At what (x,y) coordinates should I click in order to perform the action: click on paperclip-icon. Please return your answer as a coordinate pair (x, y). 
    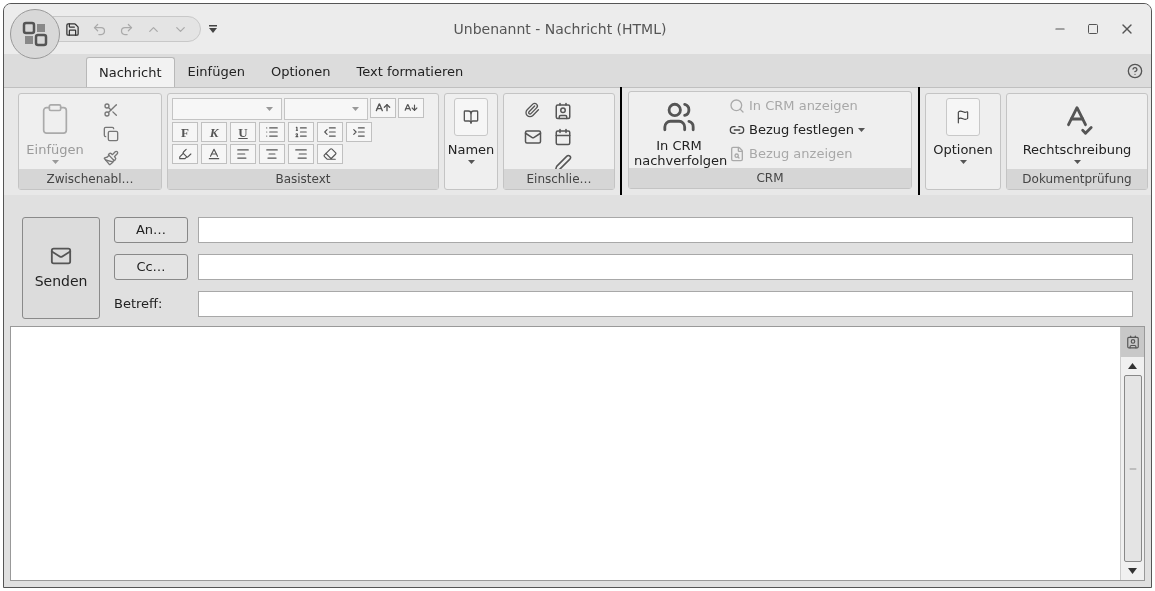
    Looking at the image, I should click on (532, 110).